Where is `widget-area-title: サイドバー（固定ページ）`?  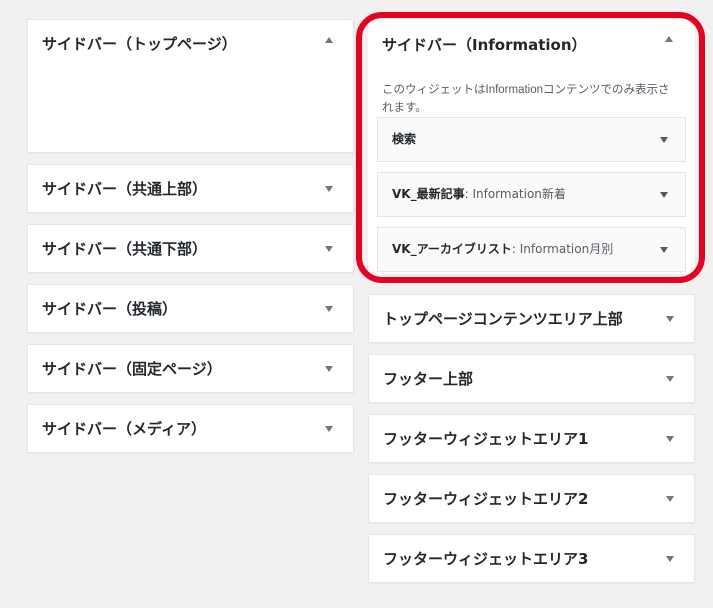 widget-area-title: サイドバー（固定ページ） is located at coordinates (132, 369).